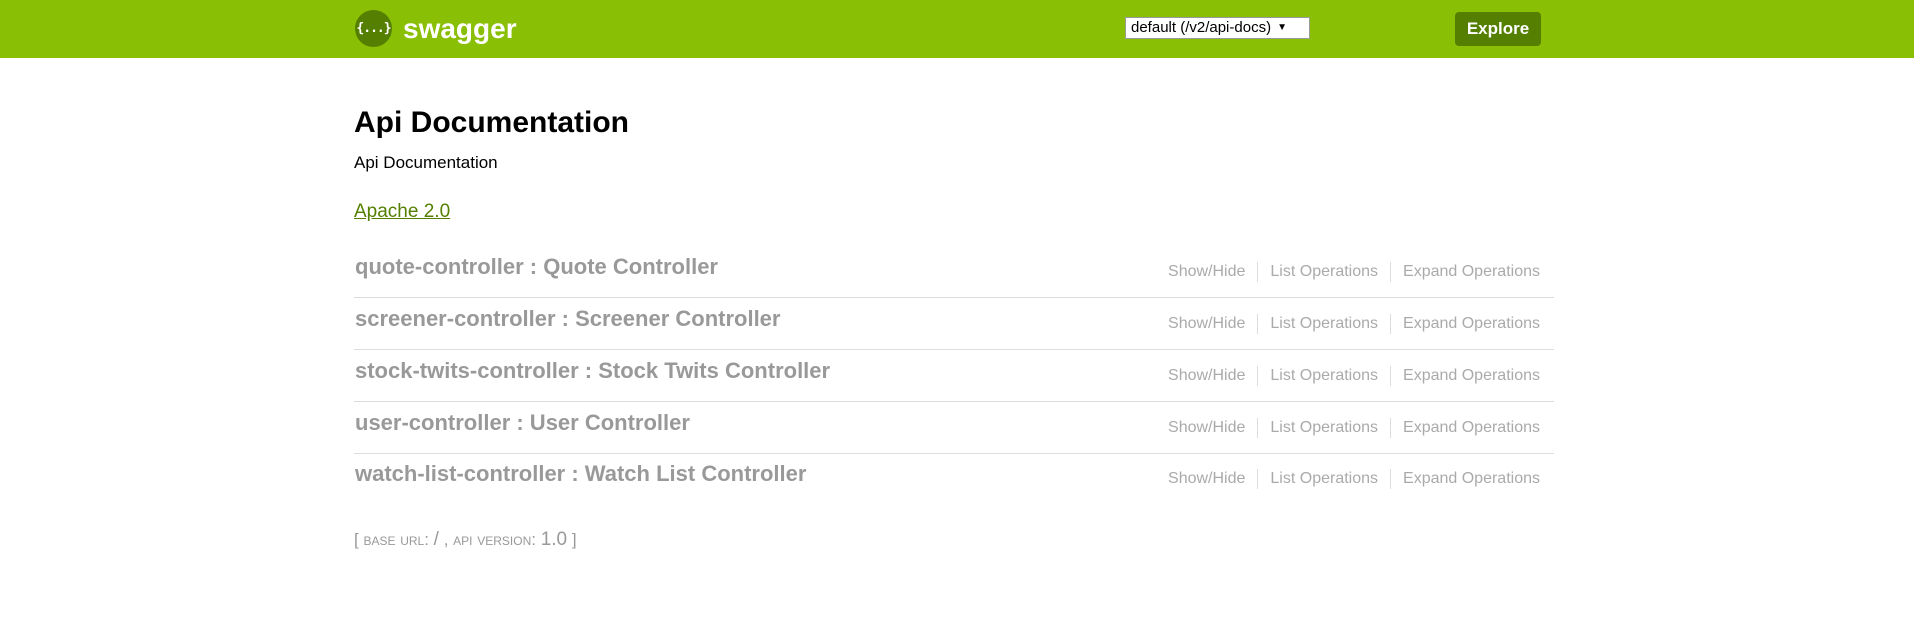  Describe the element at coordinates (1201, 27) in the screenshot. I see `api-definition-select-value: default (/v2/api-docs)` at that location.